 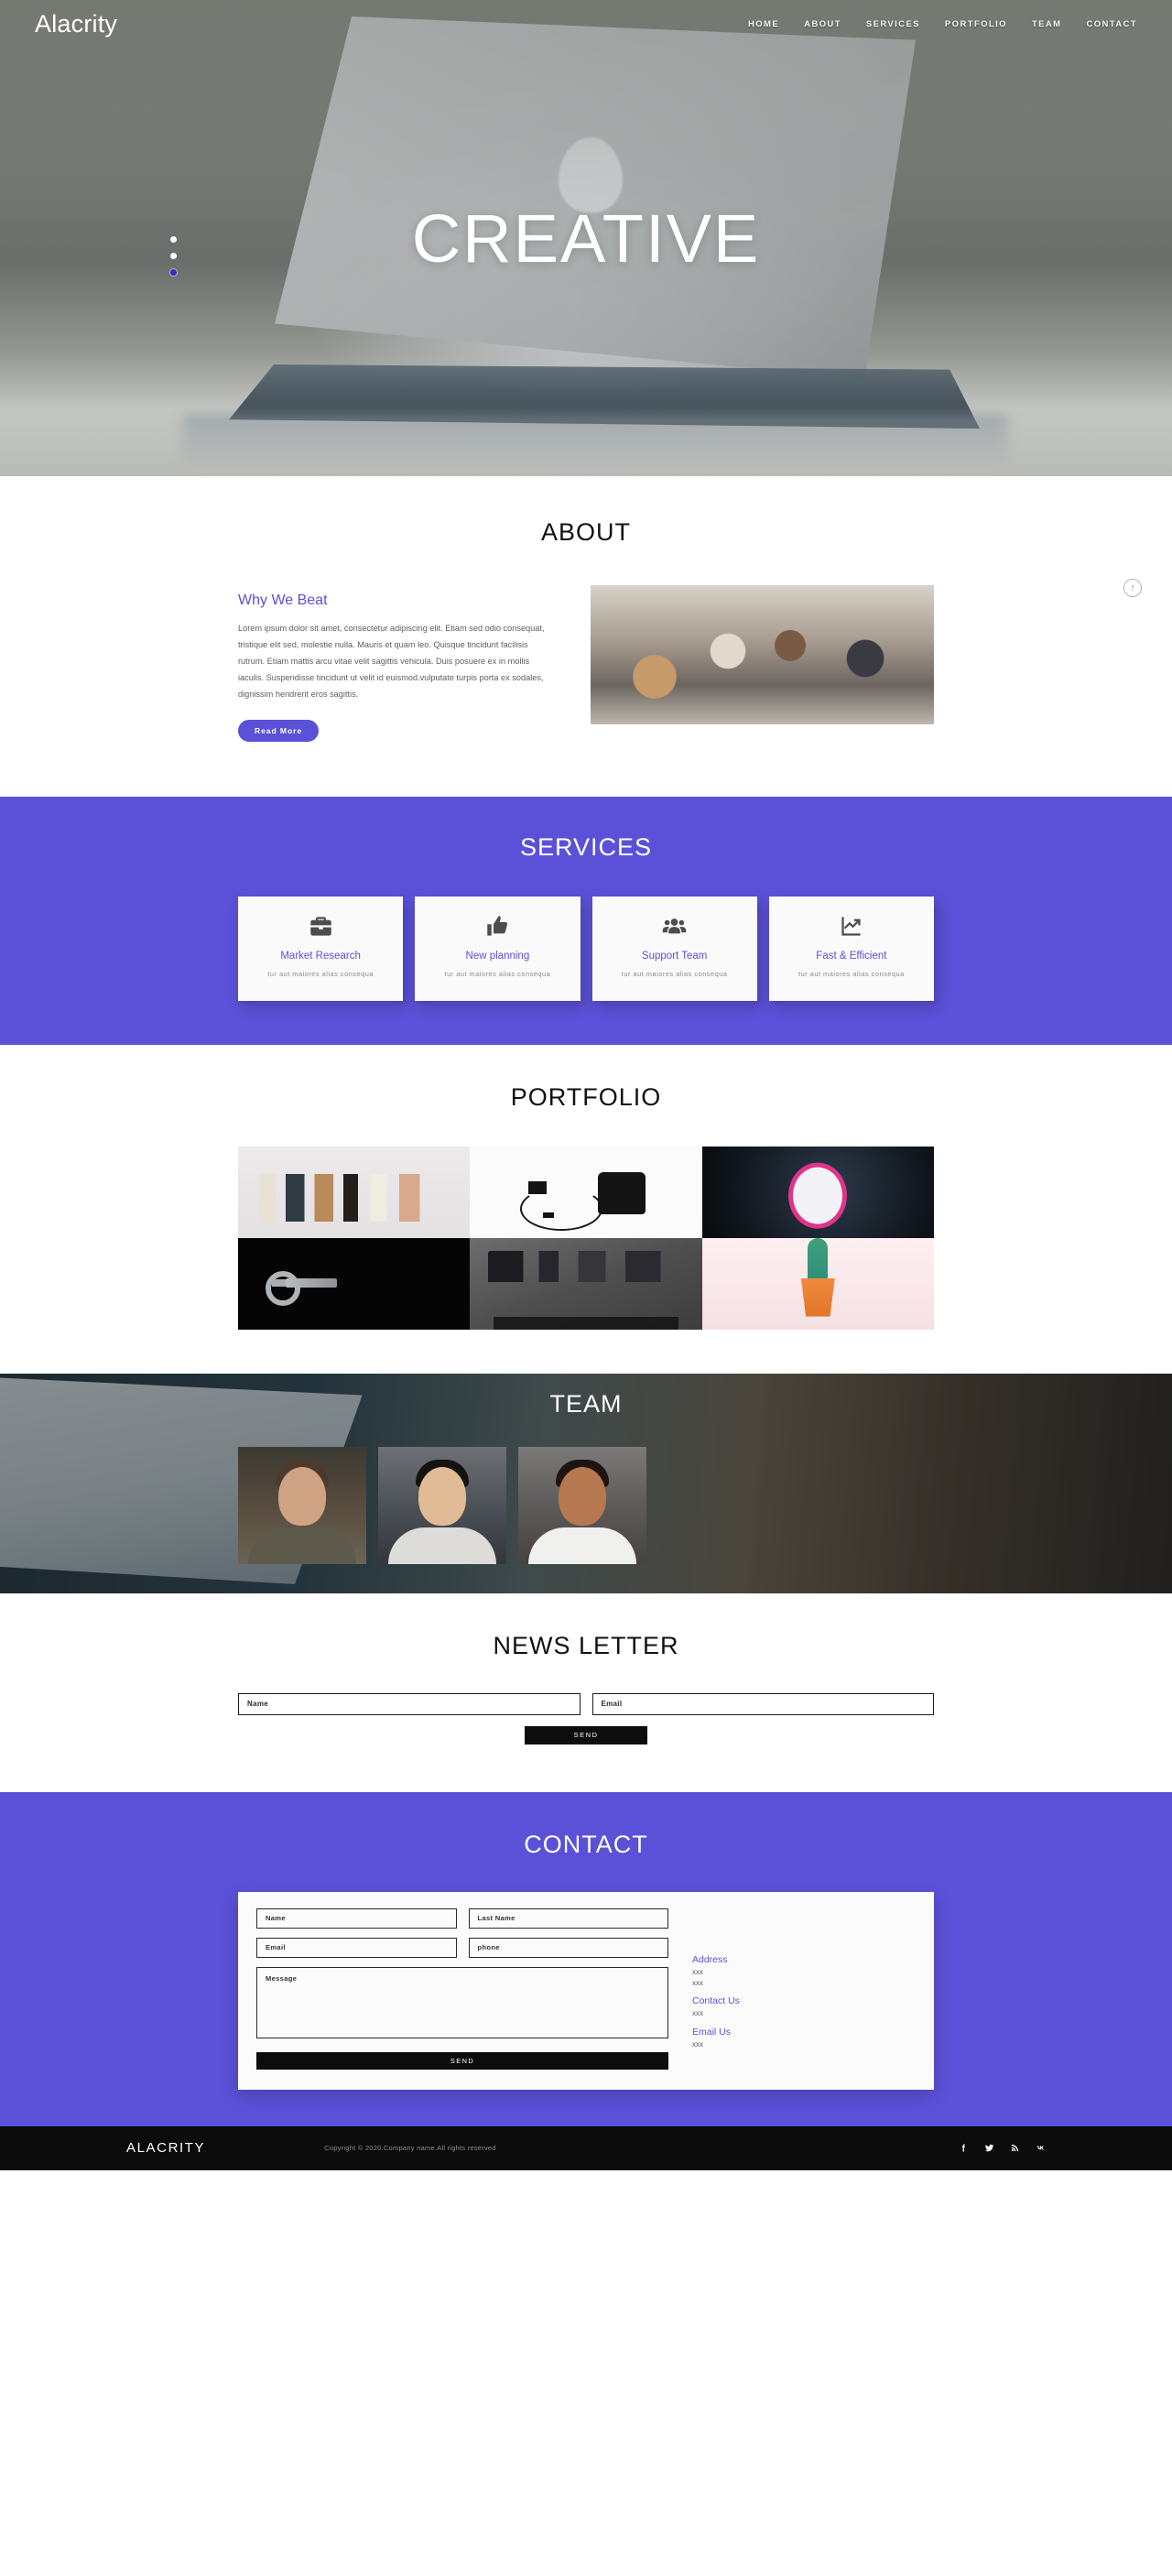 What do you see at coordinates (497, 926) in the screenshot?
I see `thumbs-up-icon` at bounding box center [497, 926].